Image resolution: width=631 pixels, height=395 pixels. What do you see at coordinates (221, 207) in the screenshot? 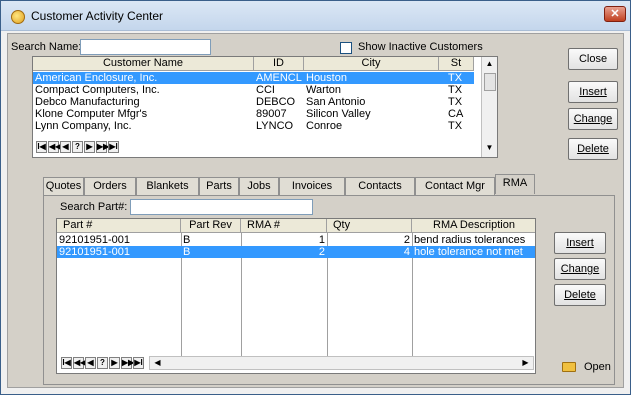
I see `search-part-input` at bounding box center [221, 207].